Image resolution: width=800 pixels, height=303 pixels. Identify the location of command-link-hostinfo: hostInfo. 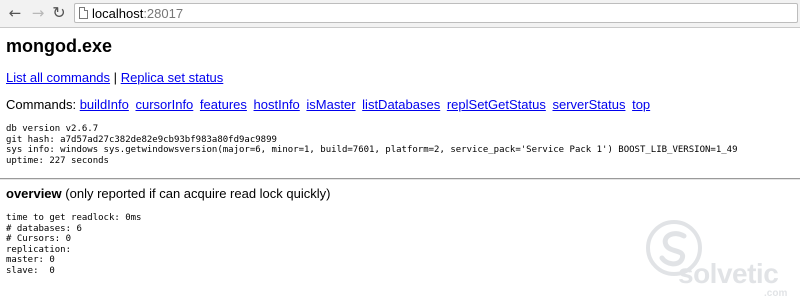
(277, 104).